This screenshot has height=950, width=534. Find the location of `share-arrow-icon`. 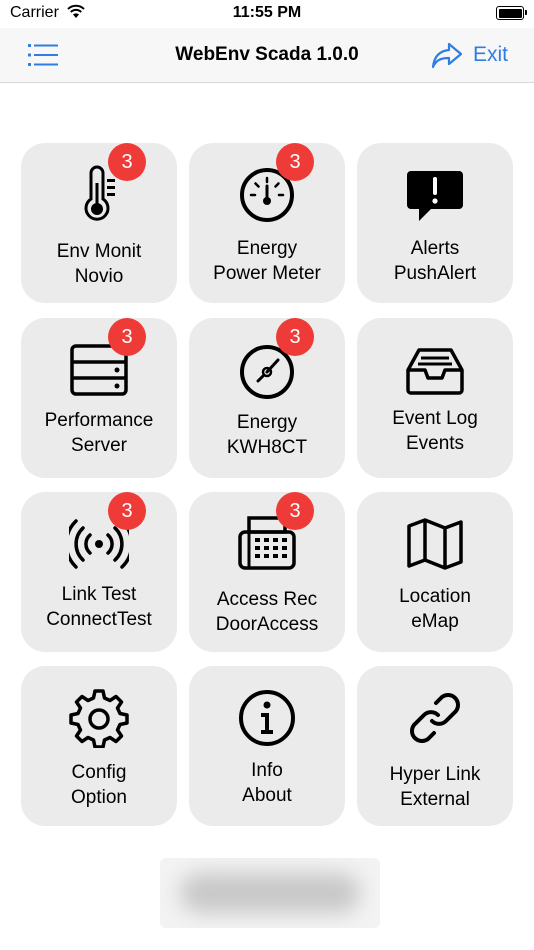

share-arrow-icon is located at coordinates (447, 55).